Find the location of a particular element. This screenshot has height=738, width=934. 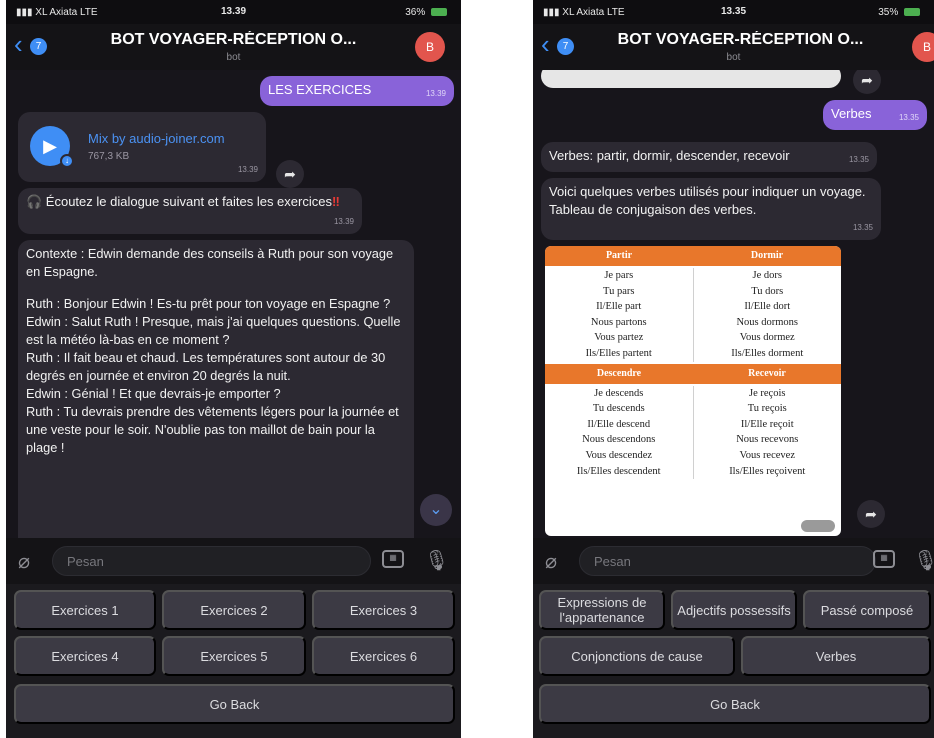

table-cell: Vous recevez is located at coordinates (767, 455).